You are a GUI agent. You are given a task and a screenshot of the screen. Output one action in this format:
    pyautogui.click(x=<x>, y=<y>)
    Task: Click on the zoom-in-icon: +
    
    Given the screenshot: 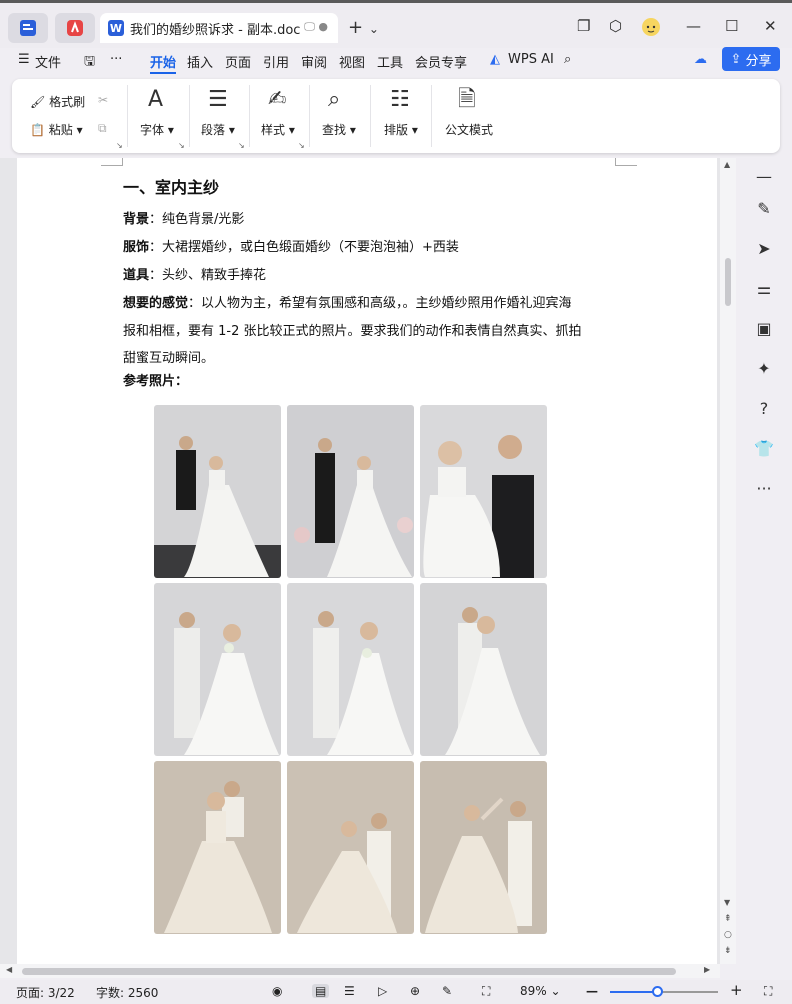 What is the action you would take?
    pyautogui.click(x=736, y=990)
    